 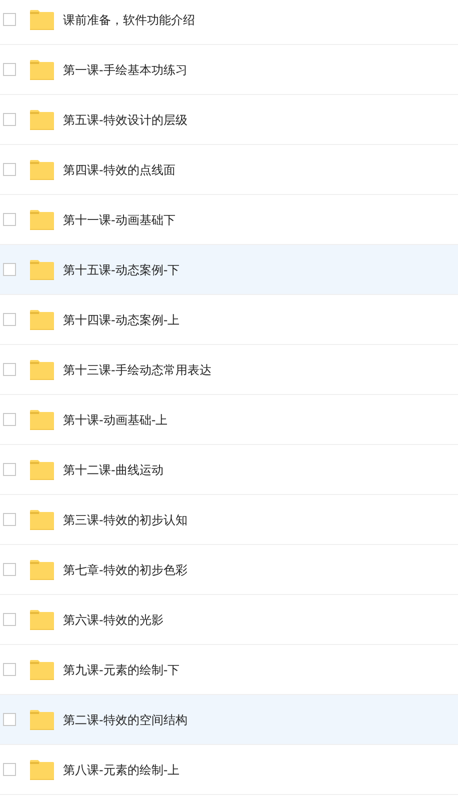 What do you see at coordinates (121, 670) in the screenshot?
I see `file-name: 第九课-元素的绘制-下` at bounding box center [121, 670].